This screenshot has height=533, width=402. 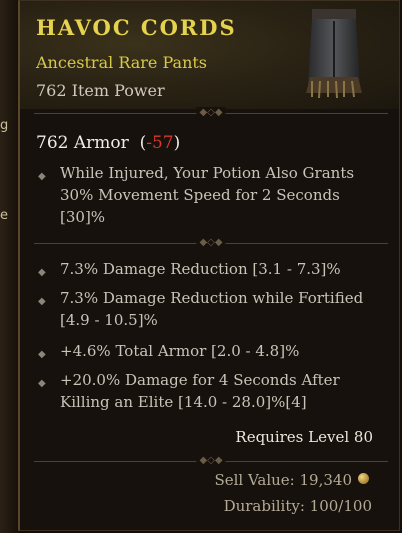 What do you see at coordinates (100, 90) in the screenshot?
I see `item-power: 762 Item Power` at bounding box center [100, 90].